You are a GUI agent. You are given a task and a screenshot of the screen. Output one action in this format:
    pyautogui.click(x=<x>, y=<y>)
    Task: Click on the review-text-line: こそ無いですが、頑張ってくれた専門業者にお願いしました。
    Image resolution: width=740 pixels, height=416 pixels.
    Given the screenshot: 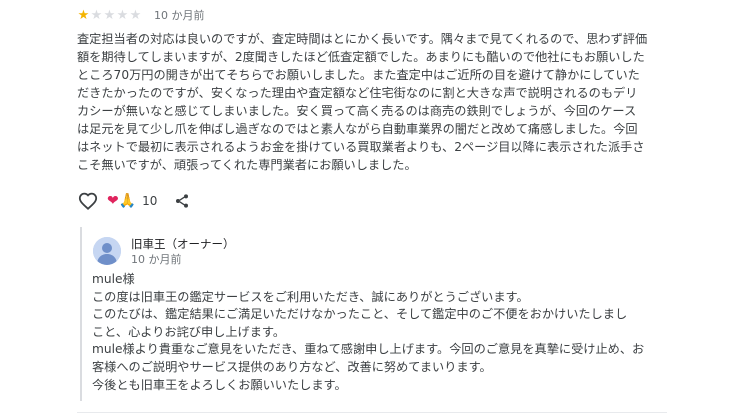 What is the action you would take?
    pyautogui.click(x=247, y=165)
    